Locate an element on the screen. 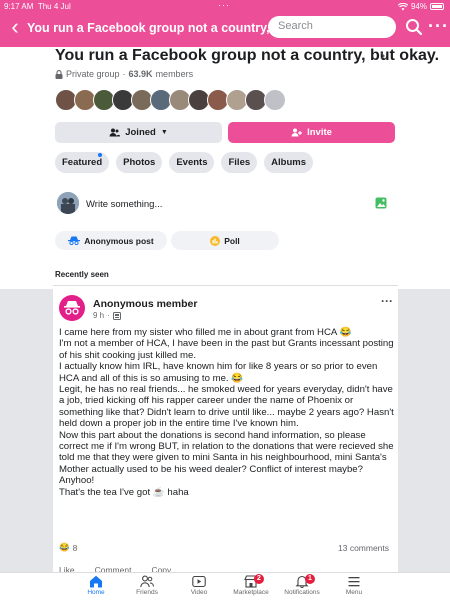  more-options-icon: ··· is located at coordinates (438, 26).